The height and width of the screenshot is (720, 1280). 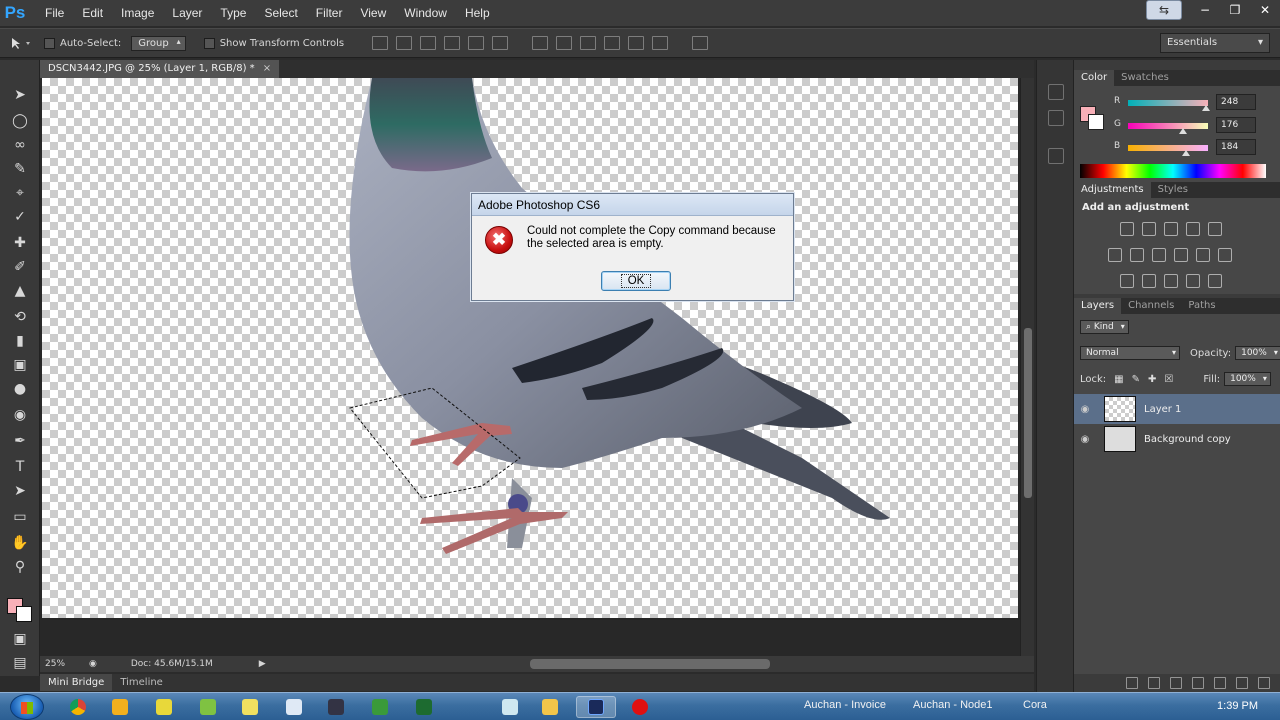 What do you see at coordinates (20, 467) in the screenshot?
I see `type-tool-icon: T` at bounding box center [20, 467].